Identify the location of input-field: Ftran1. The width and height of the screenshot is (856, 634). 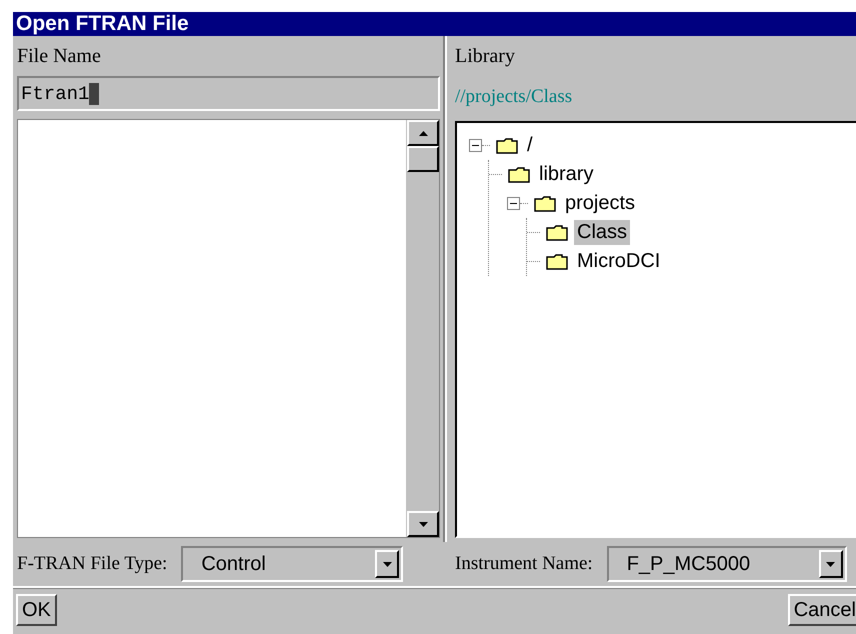
(228, 93).